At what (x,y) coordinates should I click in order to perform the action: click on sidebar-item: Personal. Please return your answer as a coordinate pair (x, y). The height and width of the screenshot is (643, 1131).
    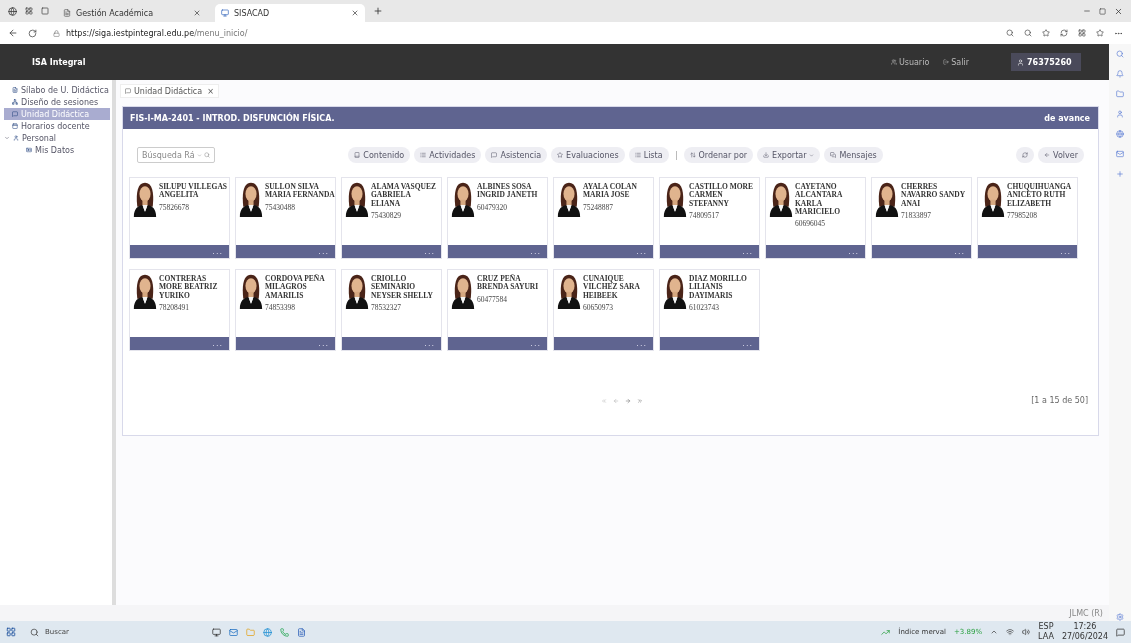
    Looking at the image, I should click on (57, 138).